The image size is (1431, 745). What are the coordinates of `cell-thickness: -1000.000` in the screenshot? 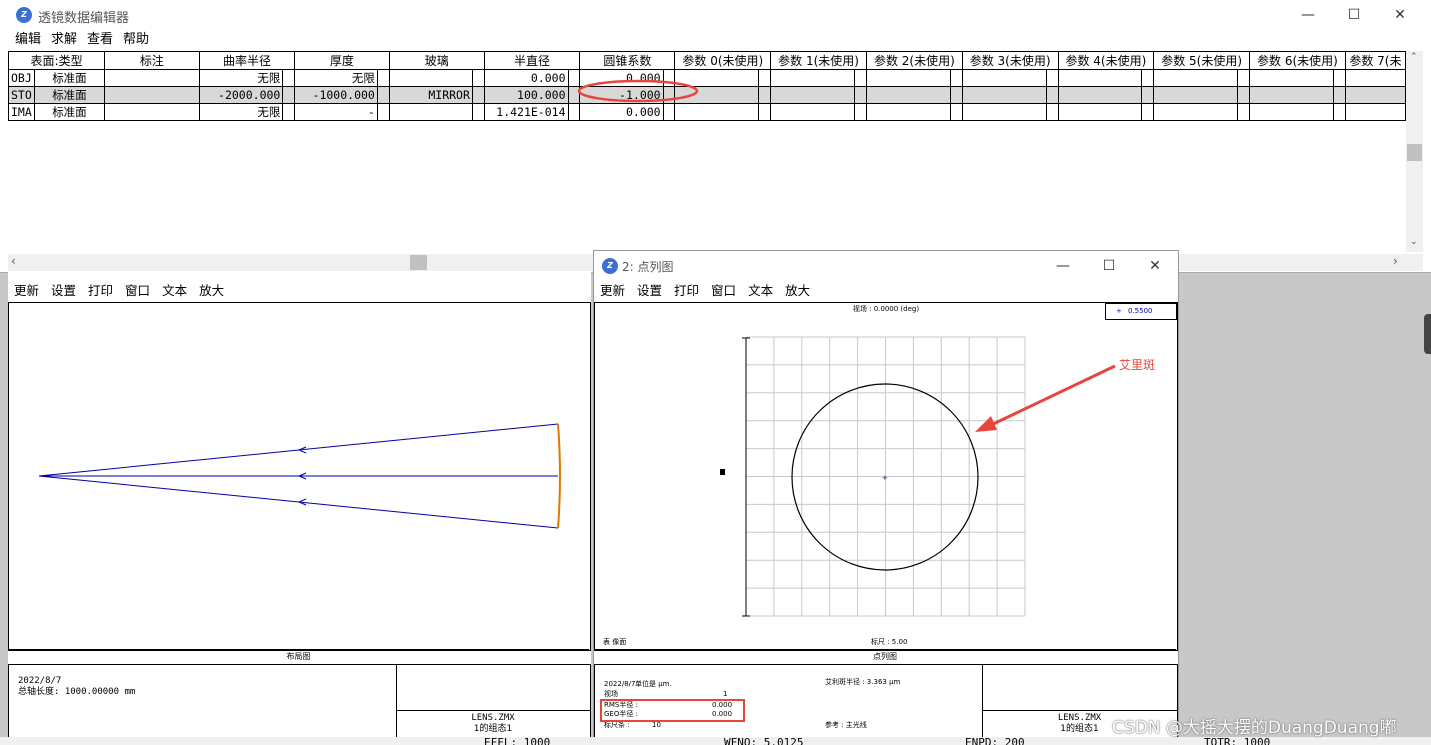 It's located at (336, 95).